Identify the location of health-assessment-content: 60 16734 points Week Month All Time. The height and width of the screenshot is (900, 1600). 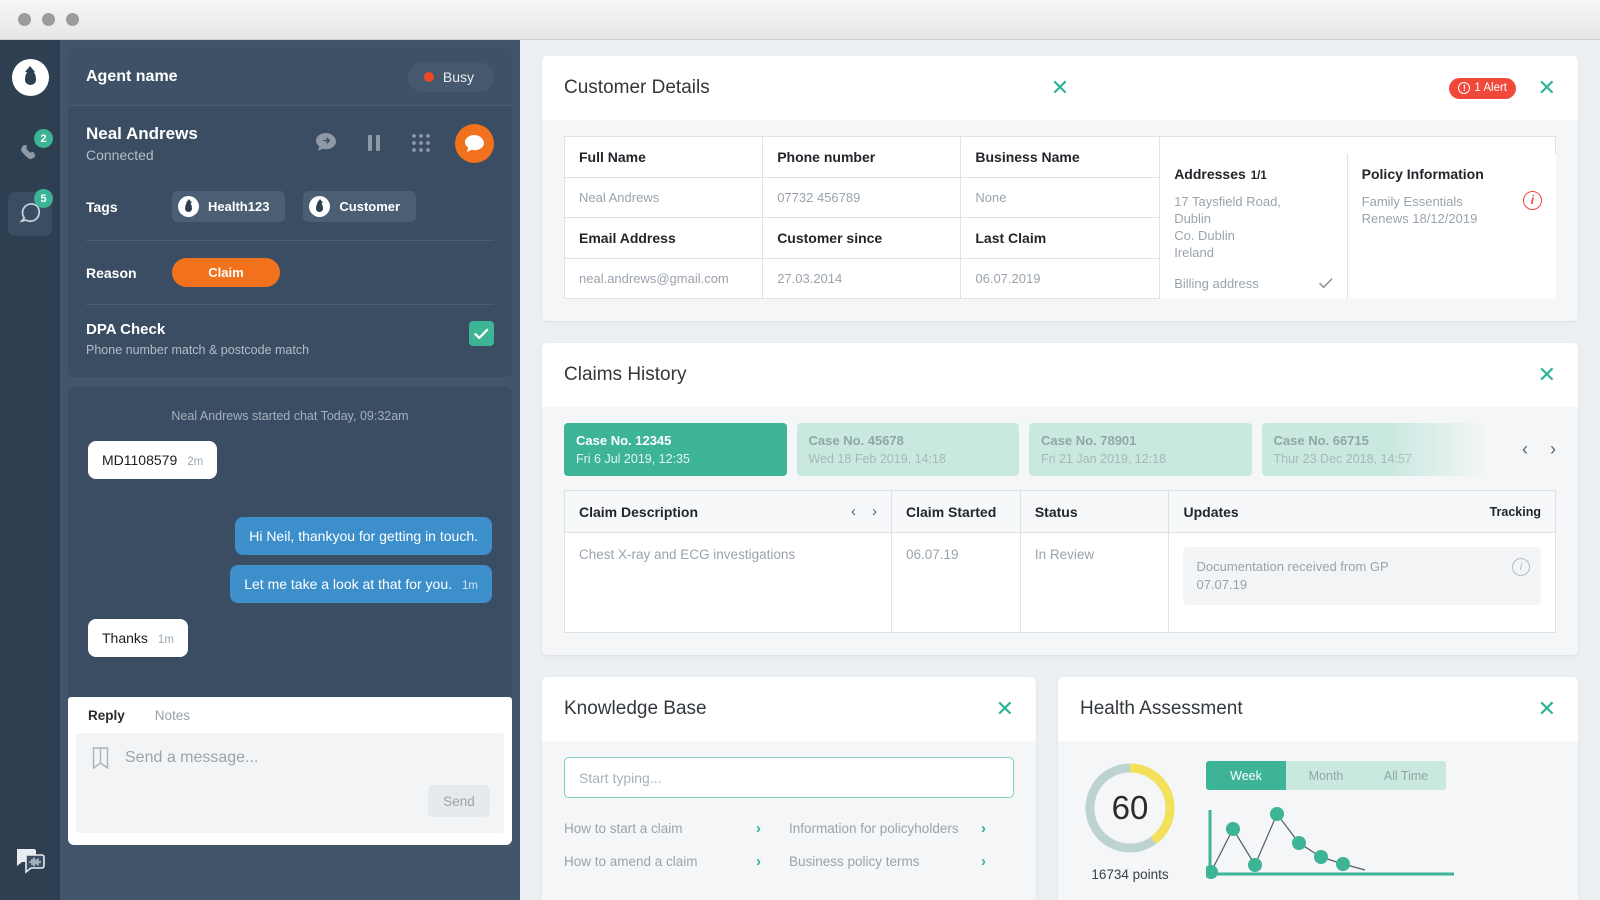
(1318, 822).